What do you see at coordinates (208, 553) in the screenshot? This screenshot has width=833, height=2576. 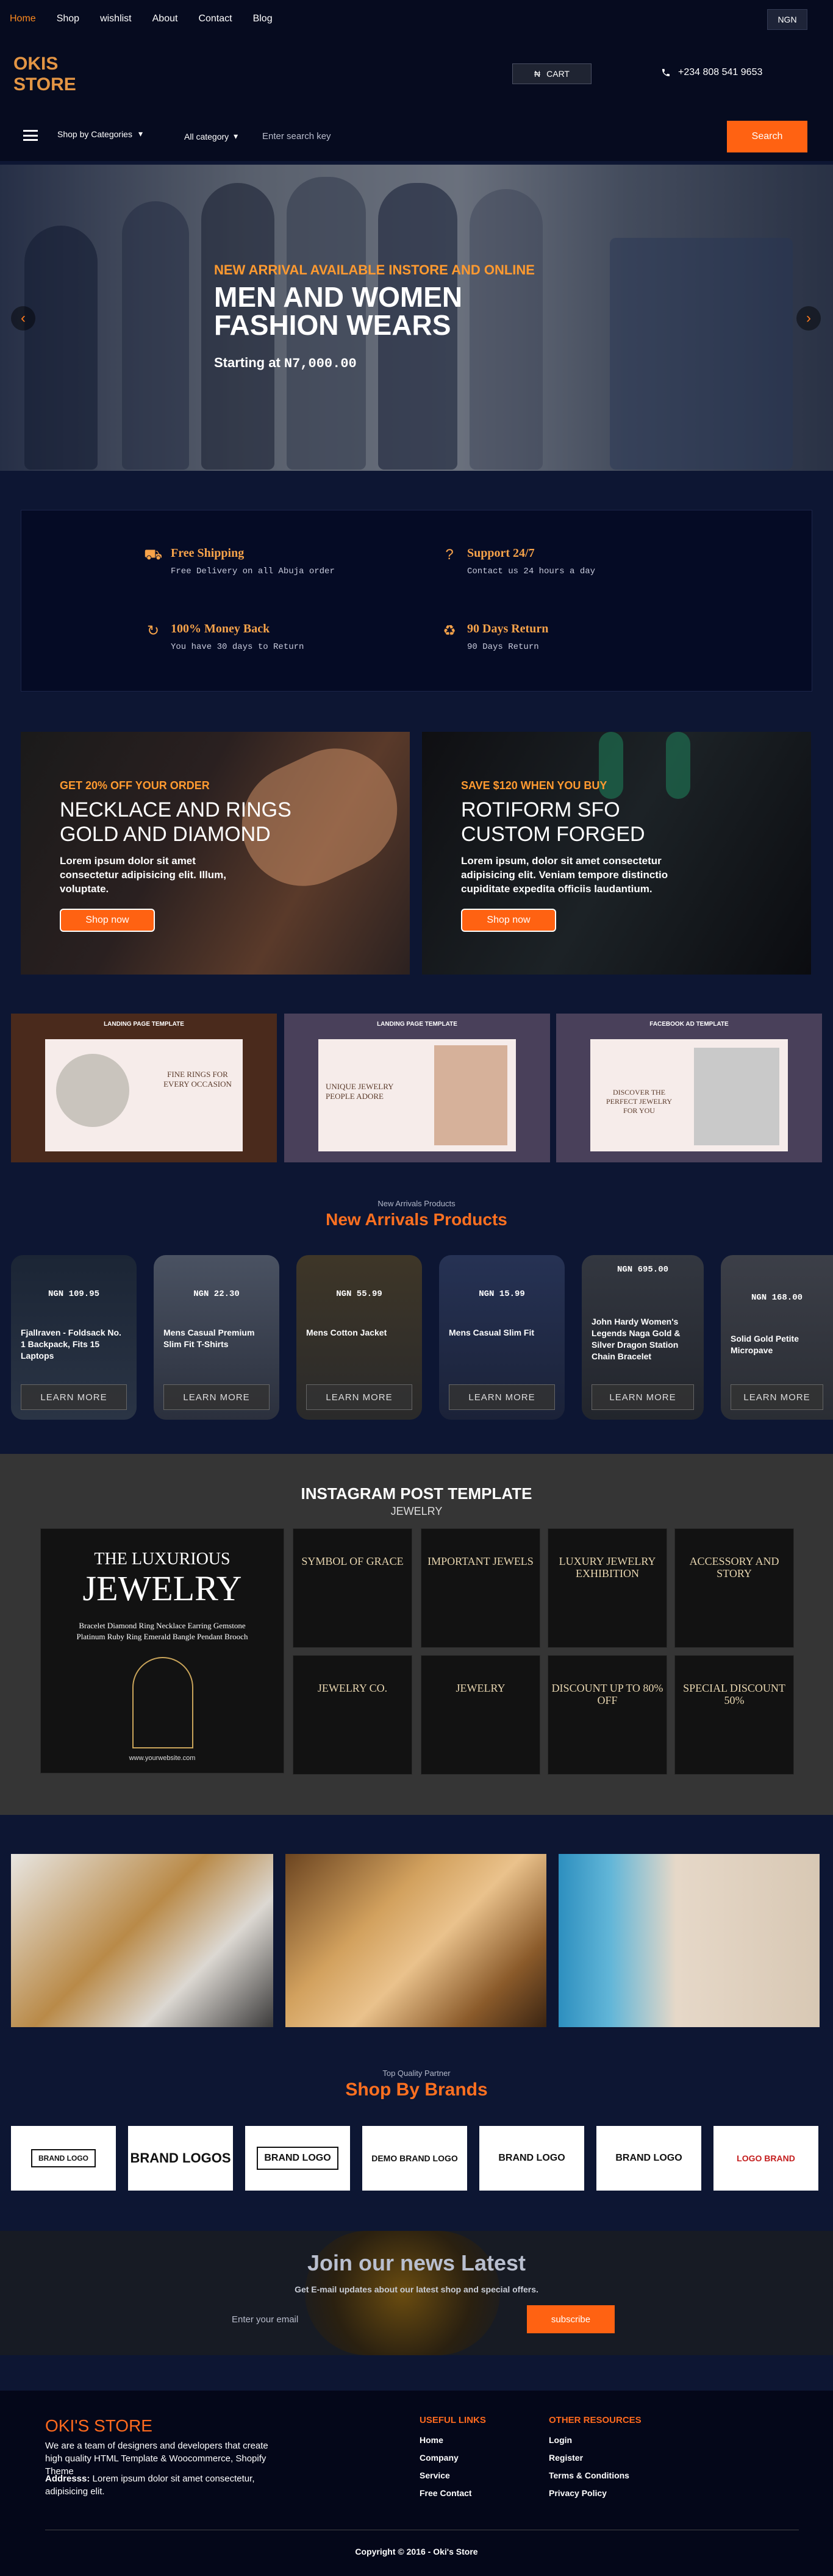 I see `feature-title: Free Shipping` at bounding box center [208, 553].